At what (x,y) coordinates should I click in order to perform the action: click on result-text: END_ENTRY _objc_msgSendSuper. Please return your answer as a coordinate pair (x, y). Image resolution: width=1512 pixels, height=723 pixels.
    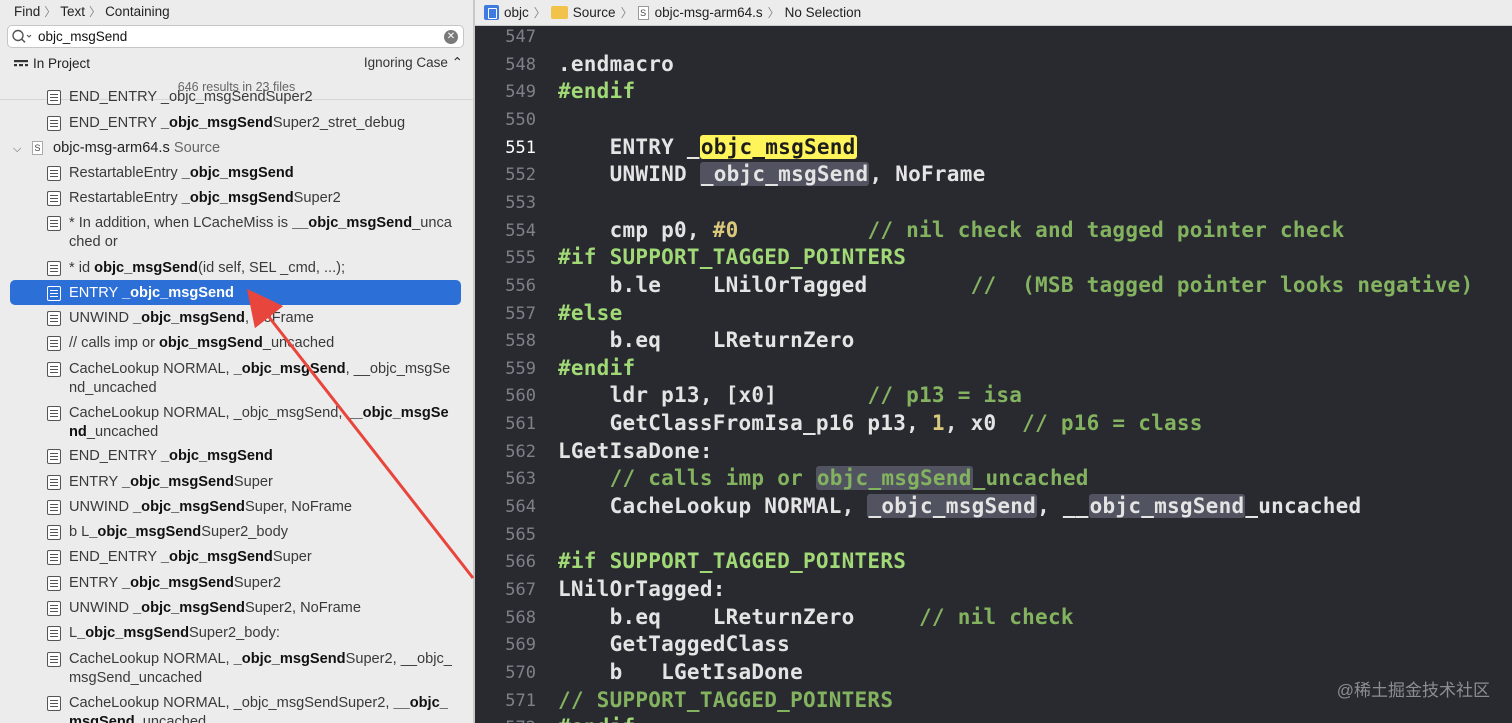
    Looking at the image, I should click on (190, 557).